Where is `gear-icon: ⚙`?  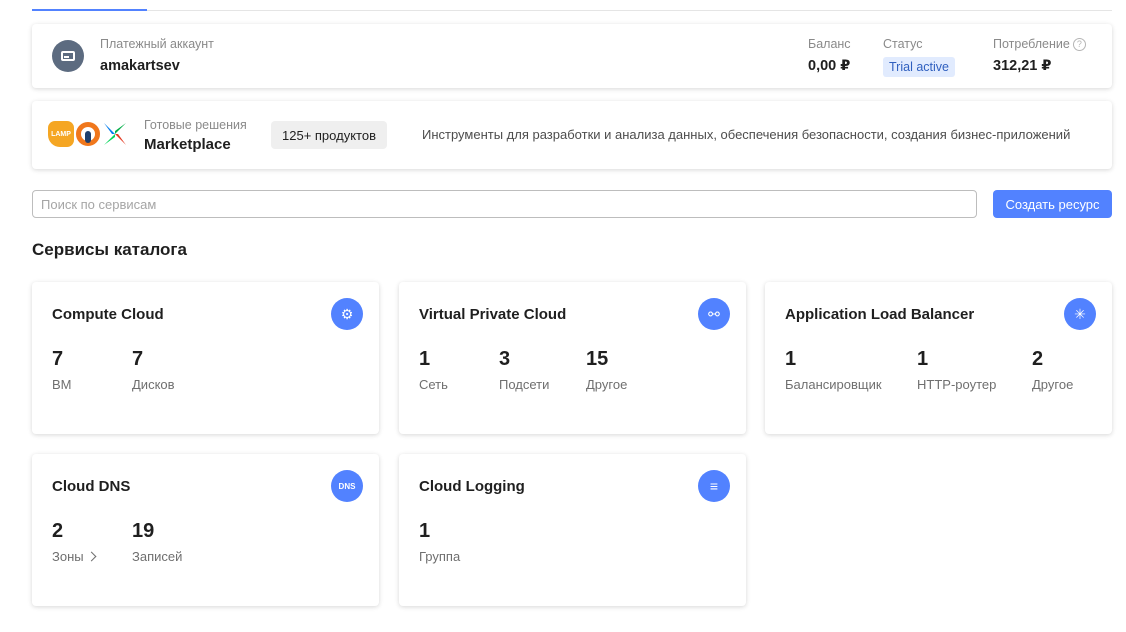 gear-icon: ⚙ is located at coordinates (347, 314).